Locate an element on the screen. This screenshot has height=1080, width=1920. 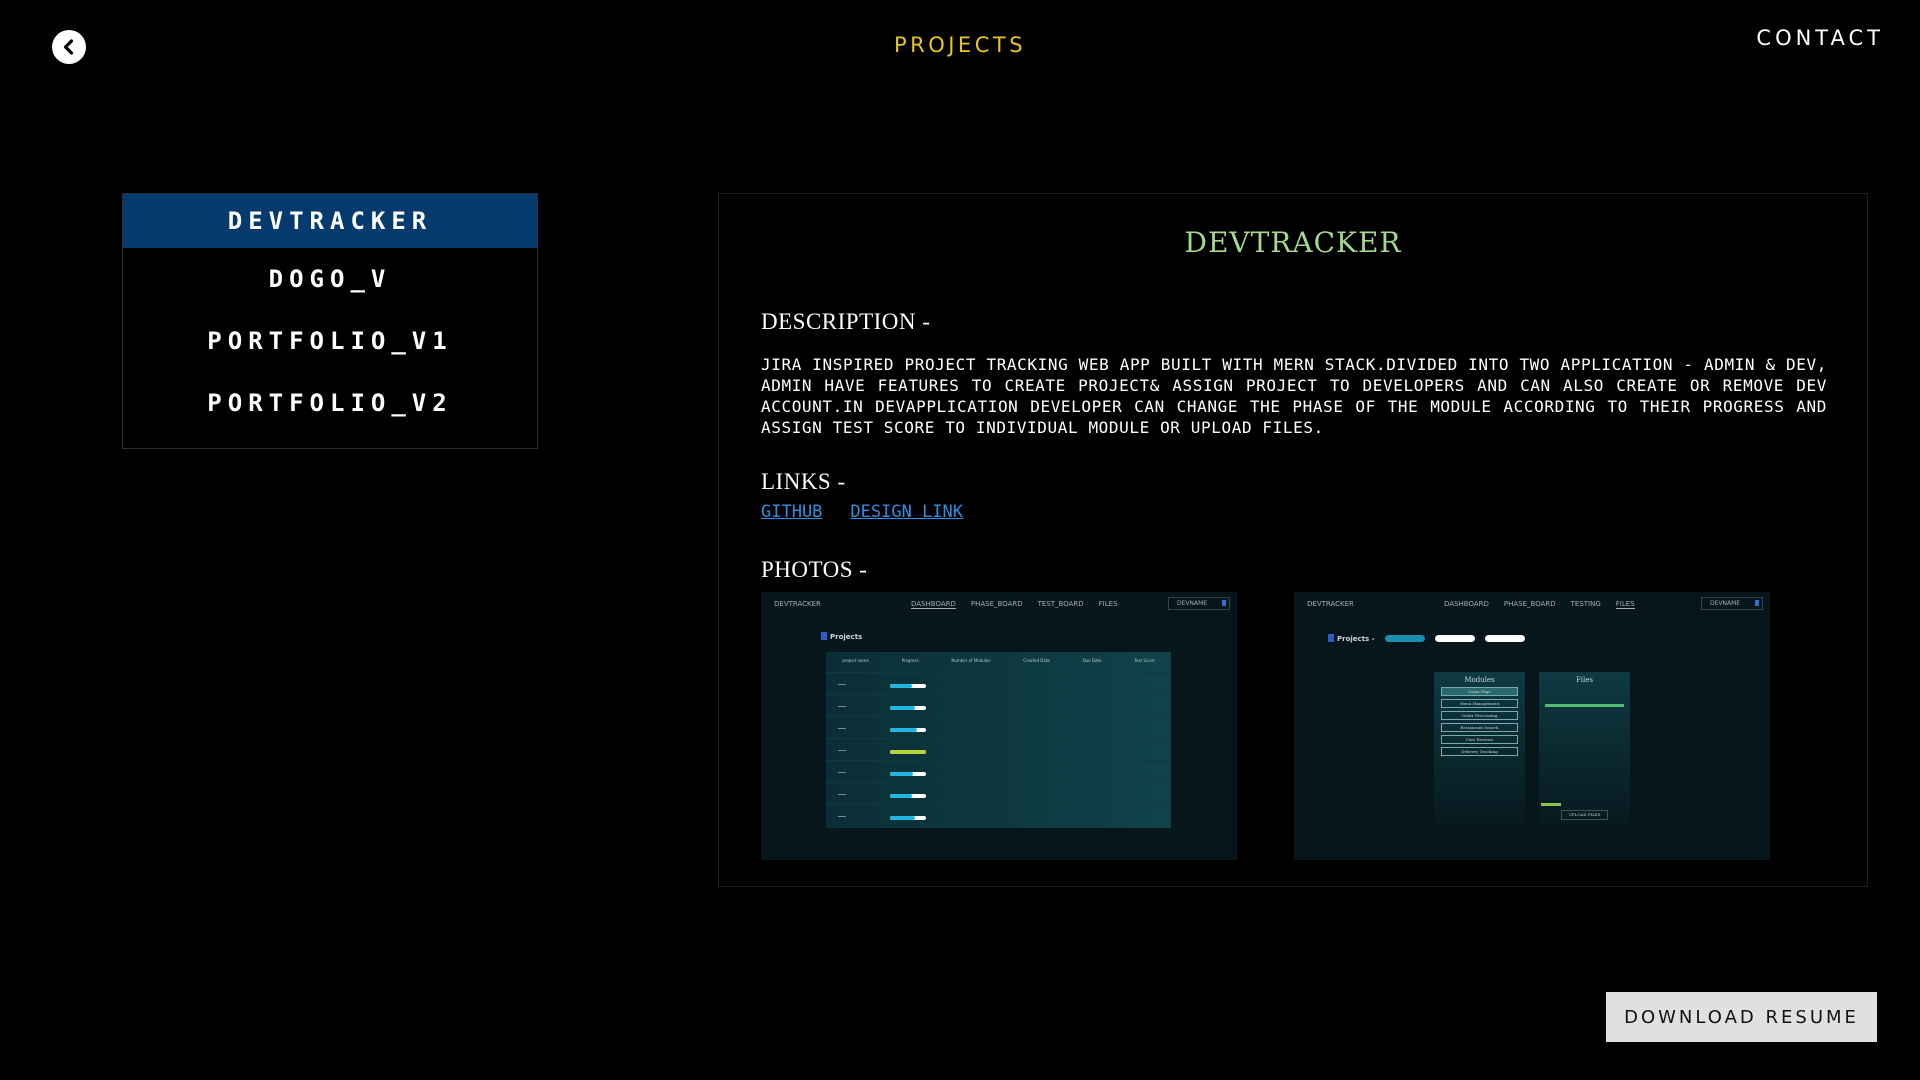
photo-nav-item: TESTING is located at coordinates (1585, 604).